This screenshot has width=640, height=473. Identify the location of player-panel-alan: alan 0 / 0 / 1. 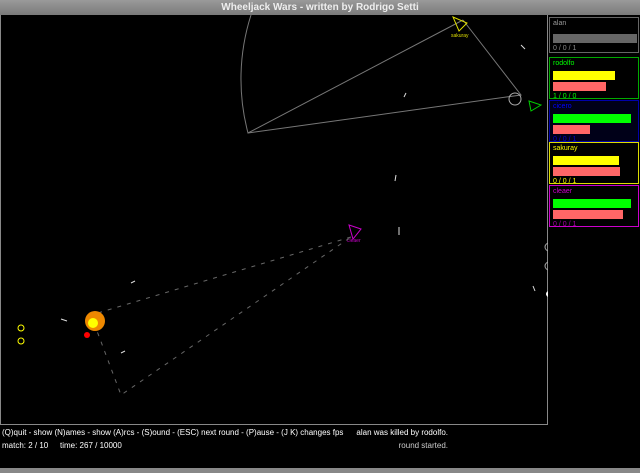
(594, 35).